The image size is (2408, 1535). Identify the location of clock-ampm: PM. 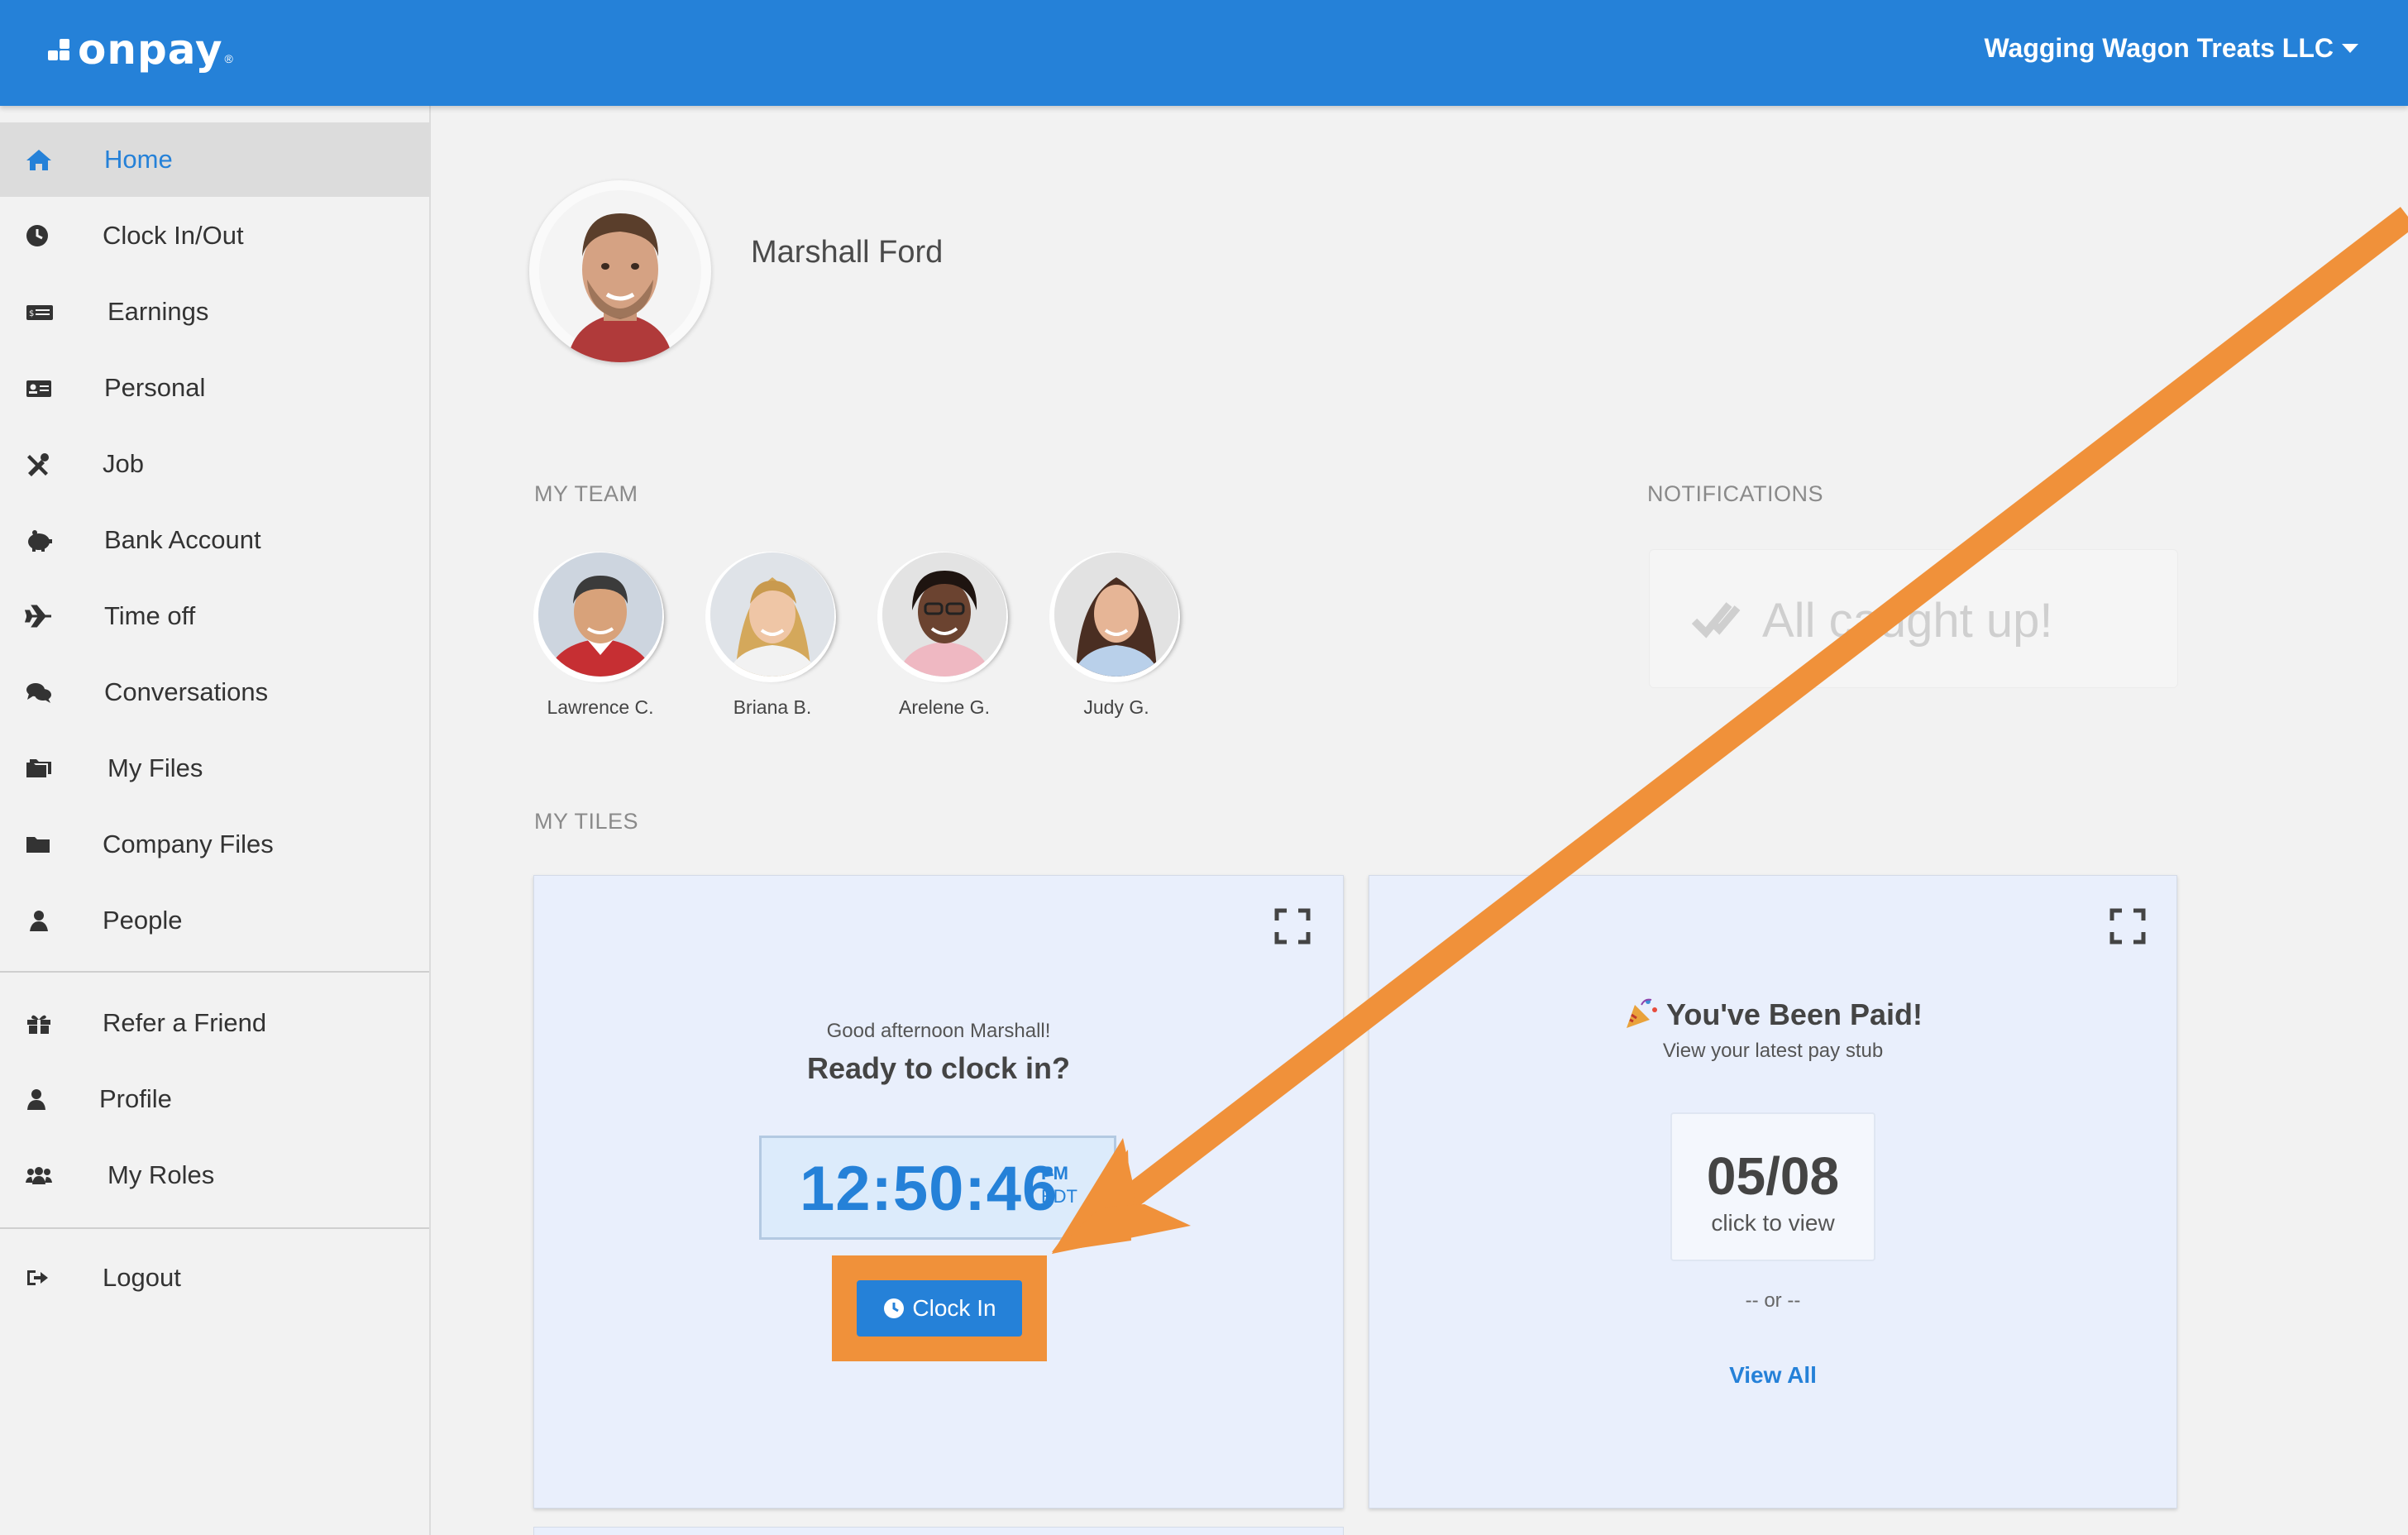
(1054, 1173).